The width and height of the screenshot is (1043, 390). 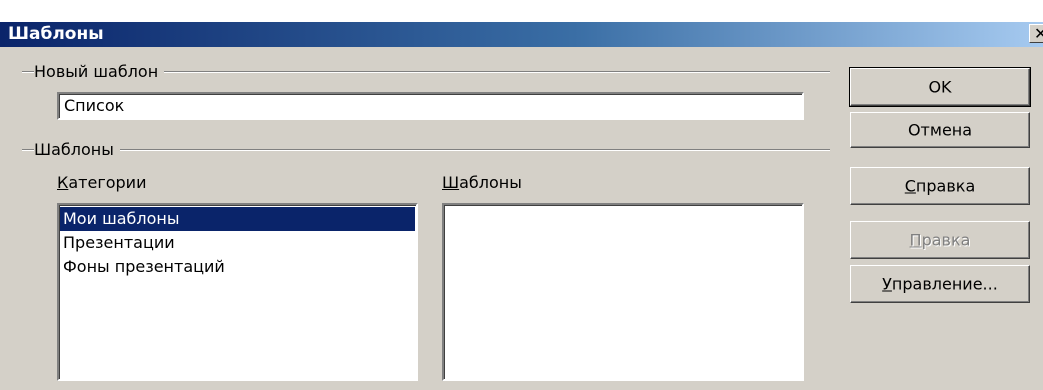 What do you see at coordinates (63, 182) in the screenshot?
I see `categories-label-accesskey: К` at bounding box center [63, 182].